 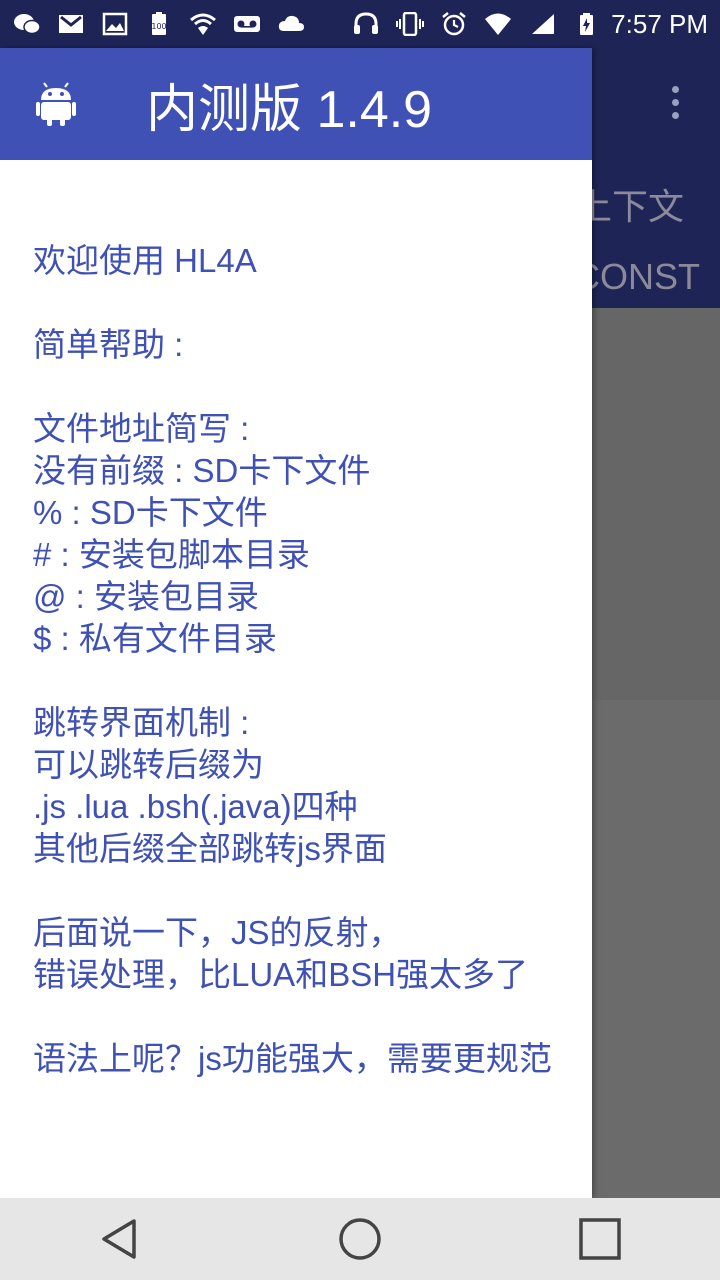 What do you see at coordinates (637, 277) in the screenshot?
I see `background-tab-const: CONST` at bounding box center [637, 277].